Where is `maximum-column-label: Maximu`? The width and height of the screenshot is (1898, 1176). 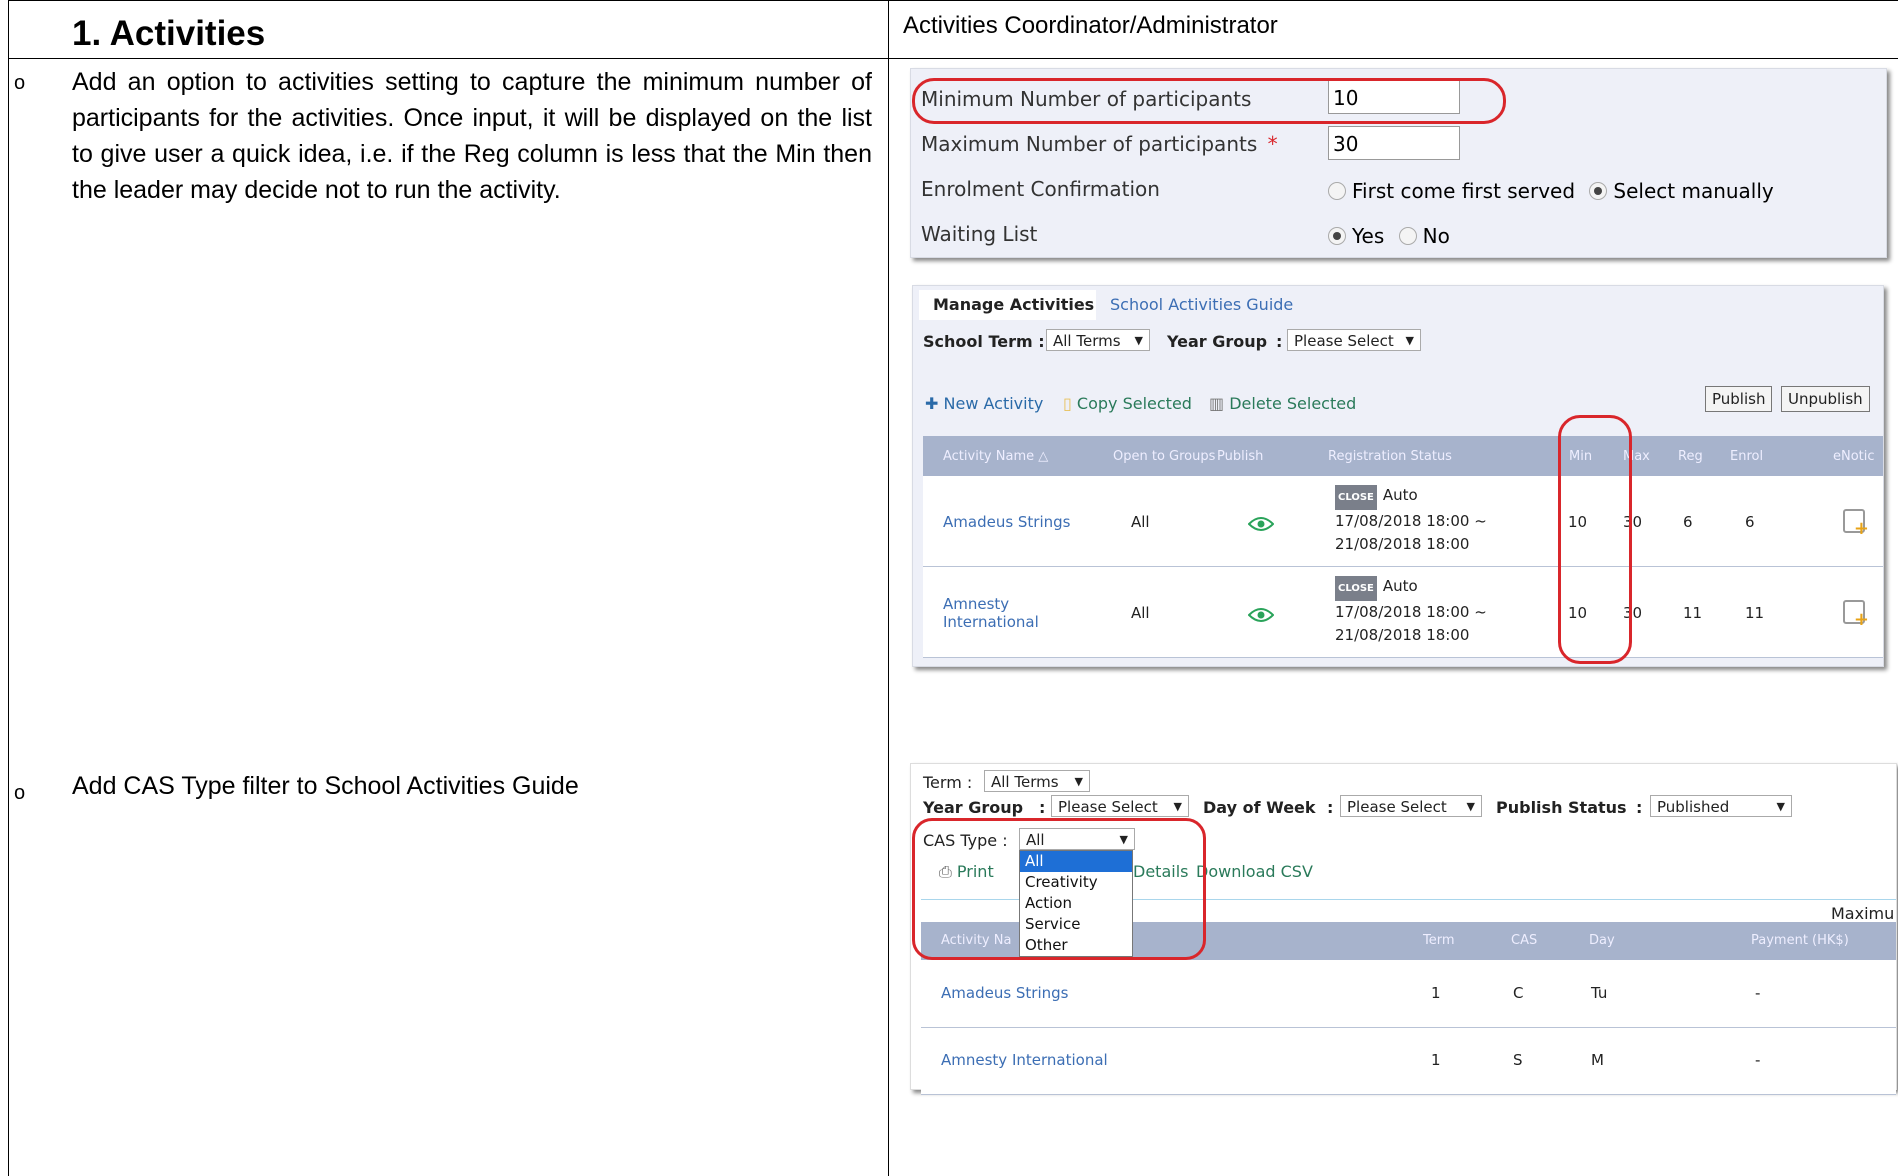 maximum-column-label: Maximu is located at coordinates (1863, 913).